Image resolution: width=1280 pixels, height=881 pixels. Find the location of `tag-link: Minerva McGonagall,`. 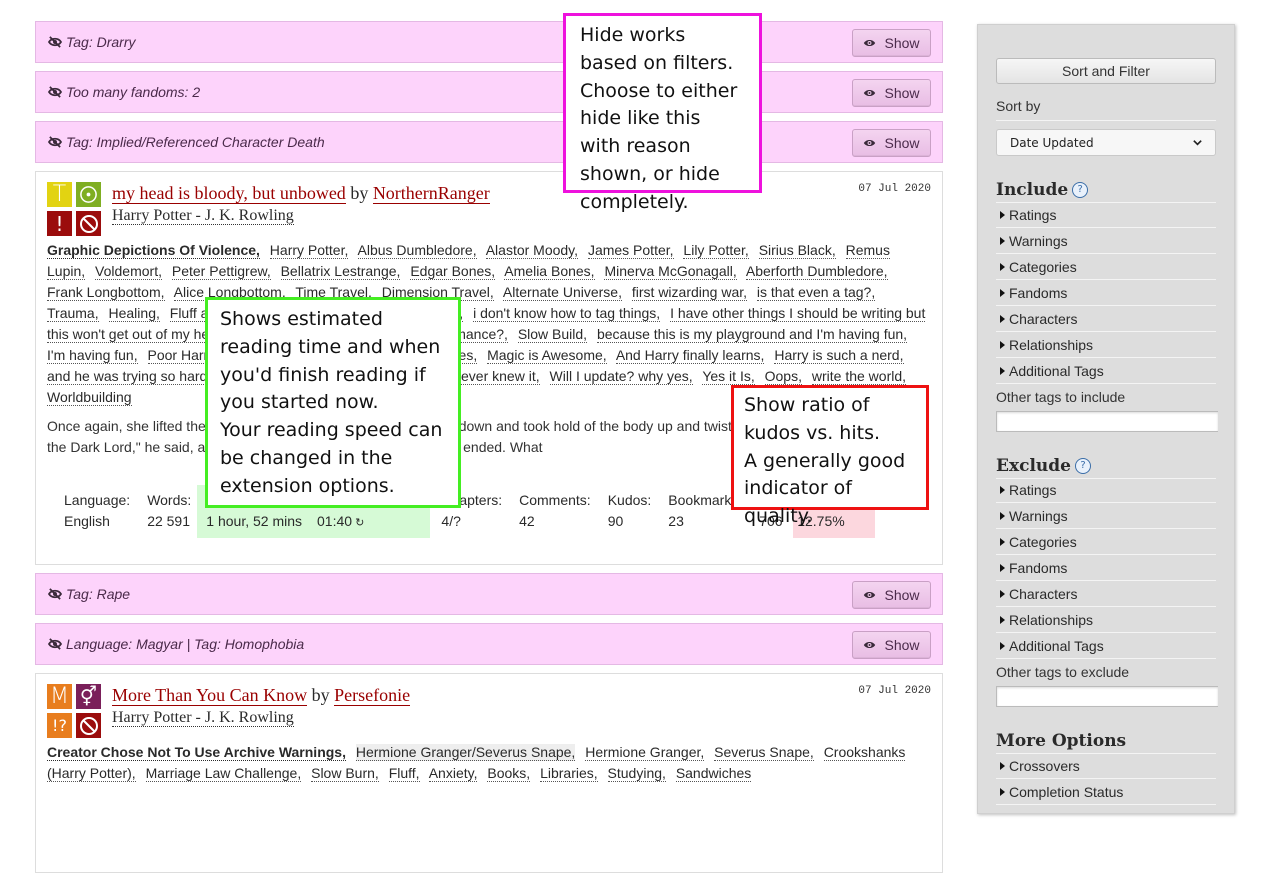

tag-link: Minerva McGonagall, is located at coordinates (670, 271).